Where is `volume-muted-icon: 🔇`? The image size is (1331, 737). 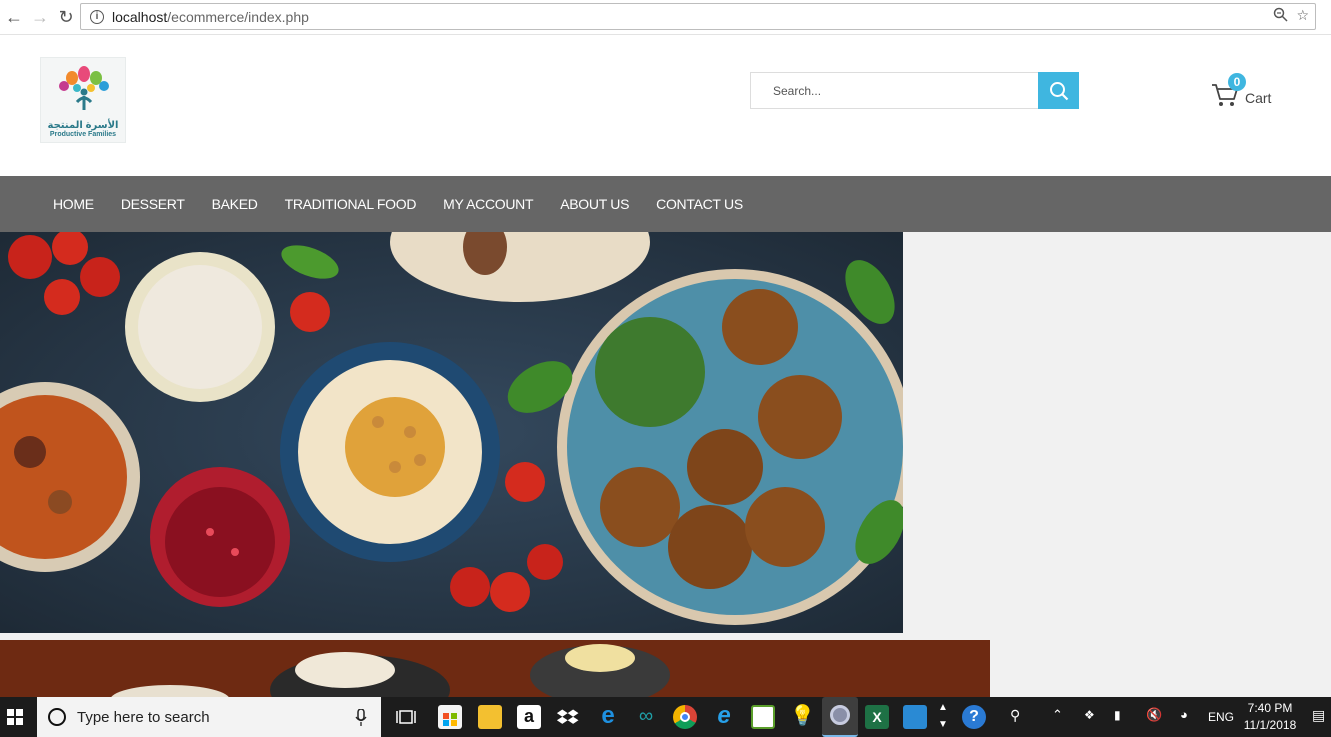 volume-muted-icon: 🔇 is located at coordinates (1154, 715).